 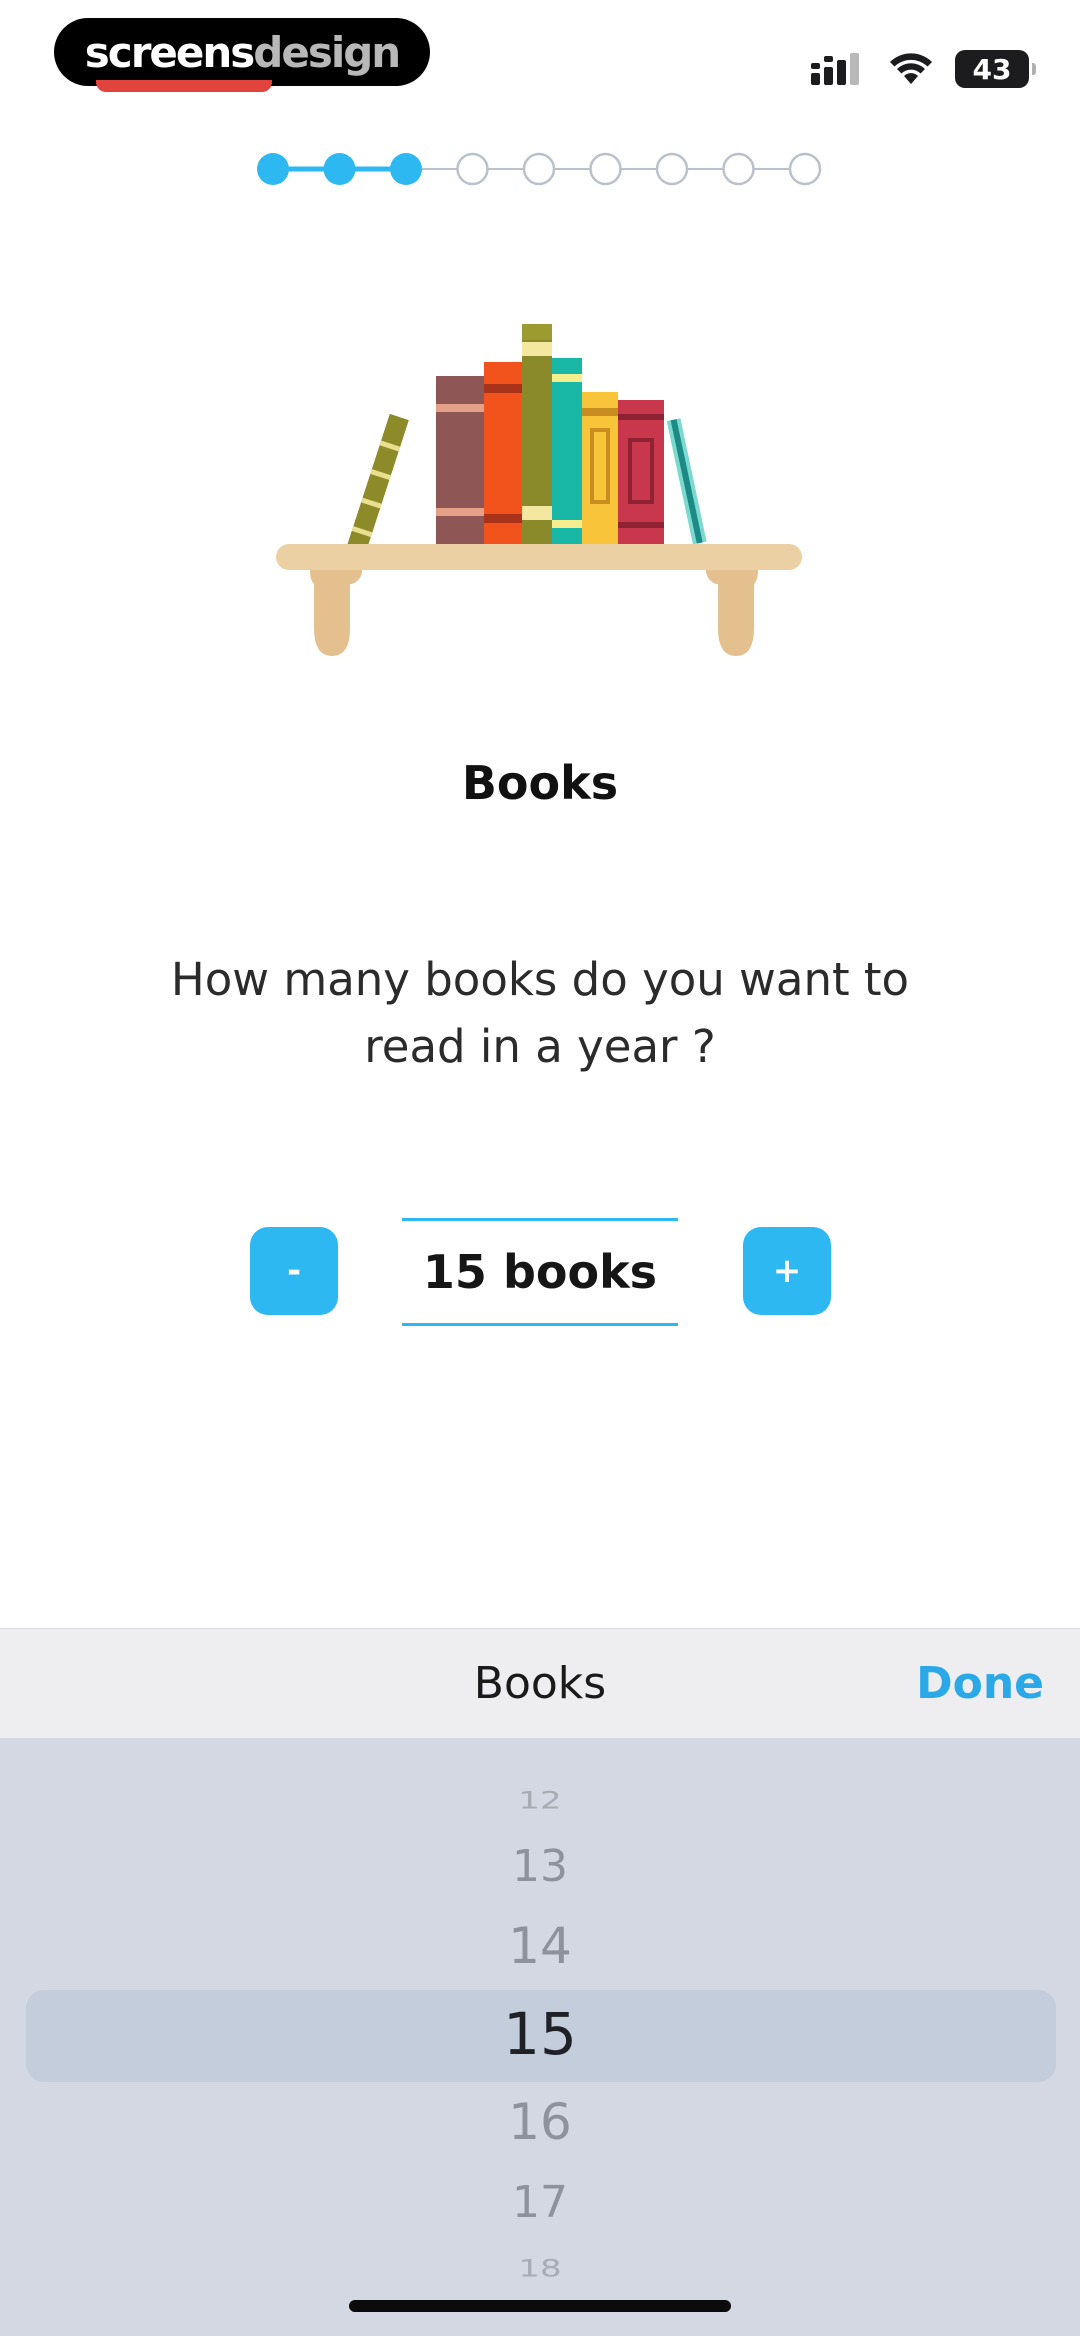 I want to click on books-count-field: 15 books, so click(x=540, y=1272).